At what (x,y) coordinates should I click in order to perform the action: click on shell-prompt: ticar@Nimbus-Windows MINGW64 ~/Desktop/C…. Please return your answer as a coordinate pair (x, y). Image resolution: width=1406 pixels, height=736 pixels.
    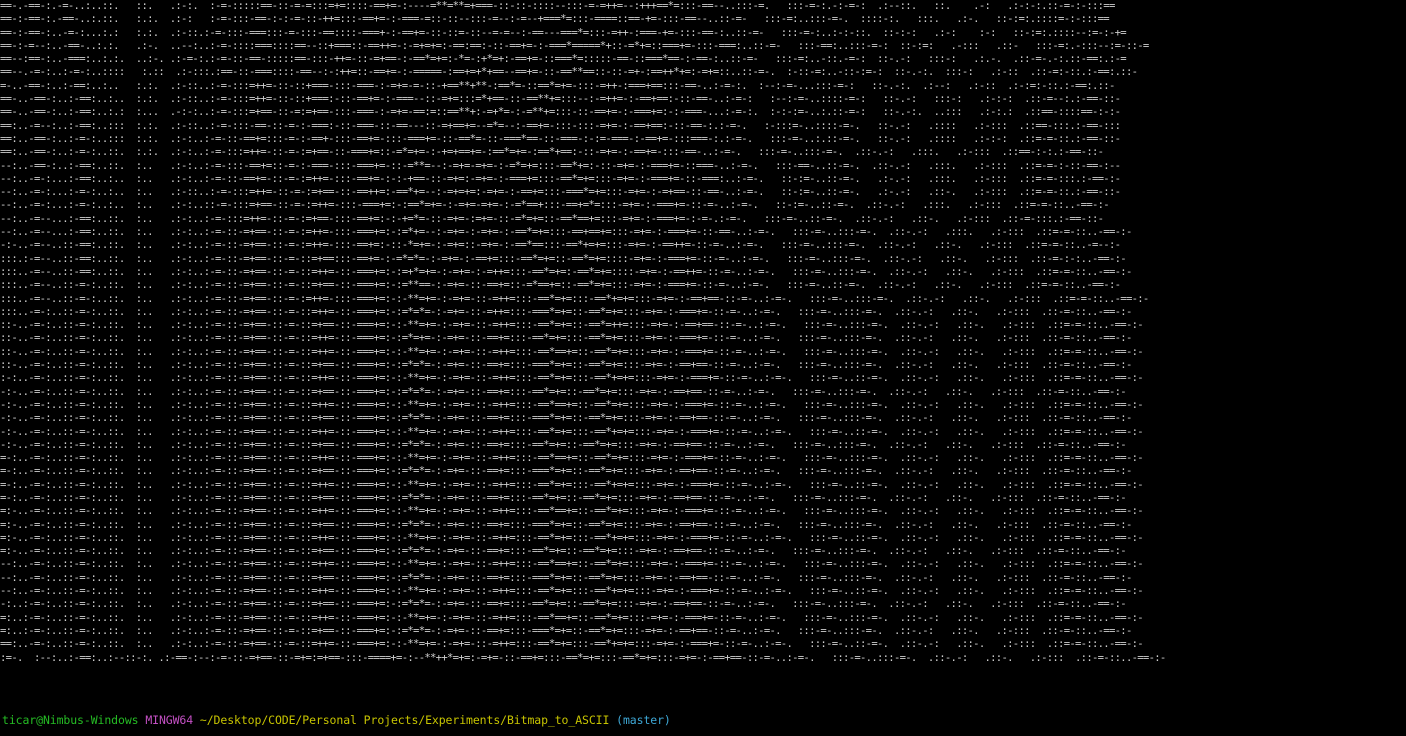
    Looking at the image, I should click on (336, 721).